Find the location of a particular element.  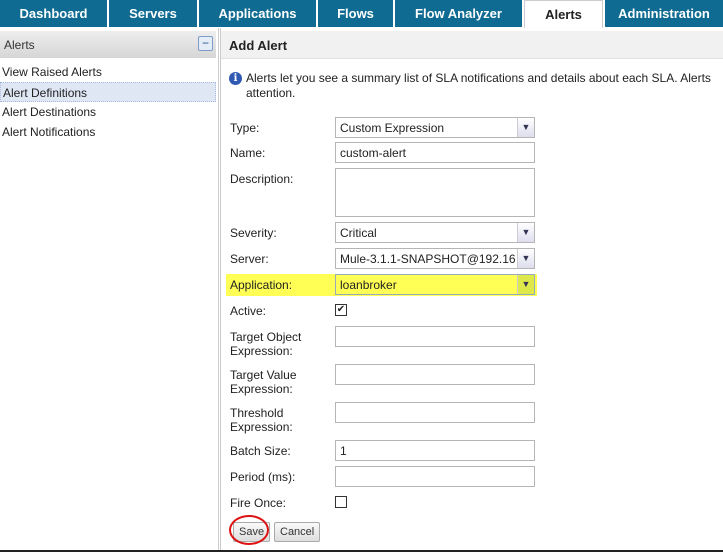

batch-size-label: Batch Size: is located at coordinates (260, 451).